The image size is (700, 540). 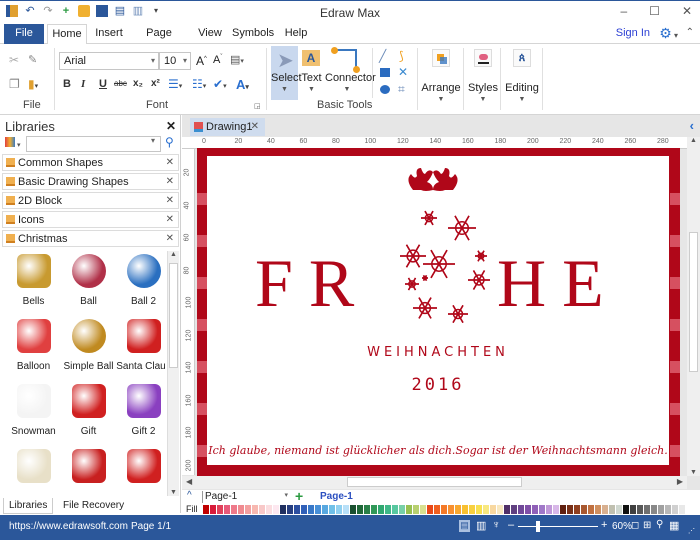 What do you see at coordinates (189, 481) in the screenshot?
I see `scroll-left-icon: ◀` at bounding box center [189, 481].